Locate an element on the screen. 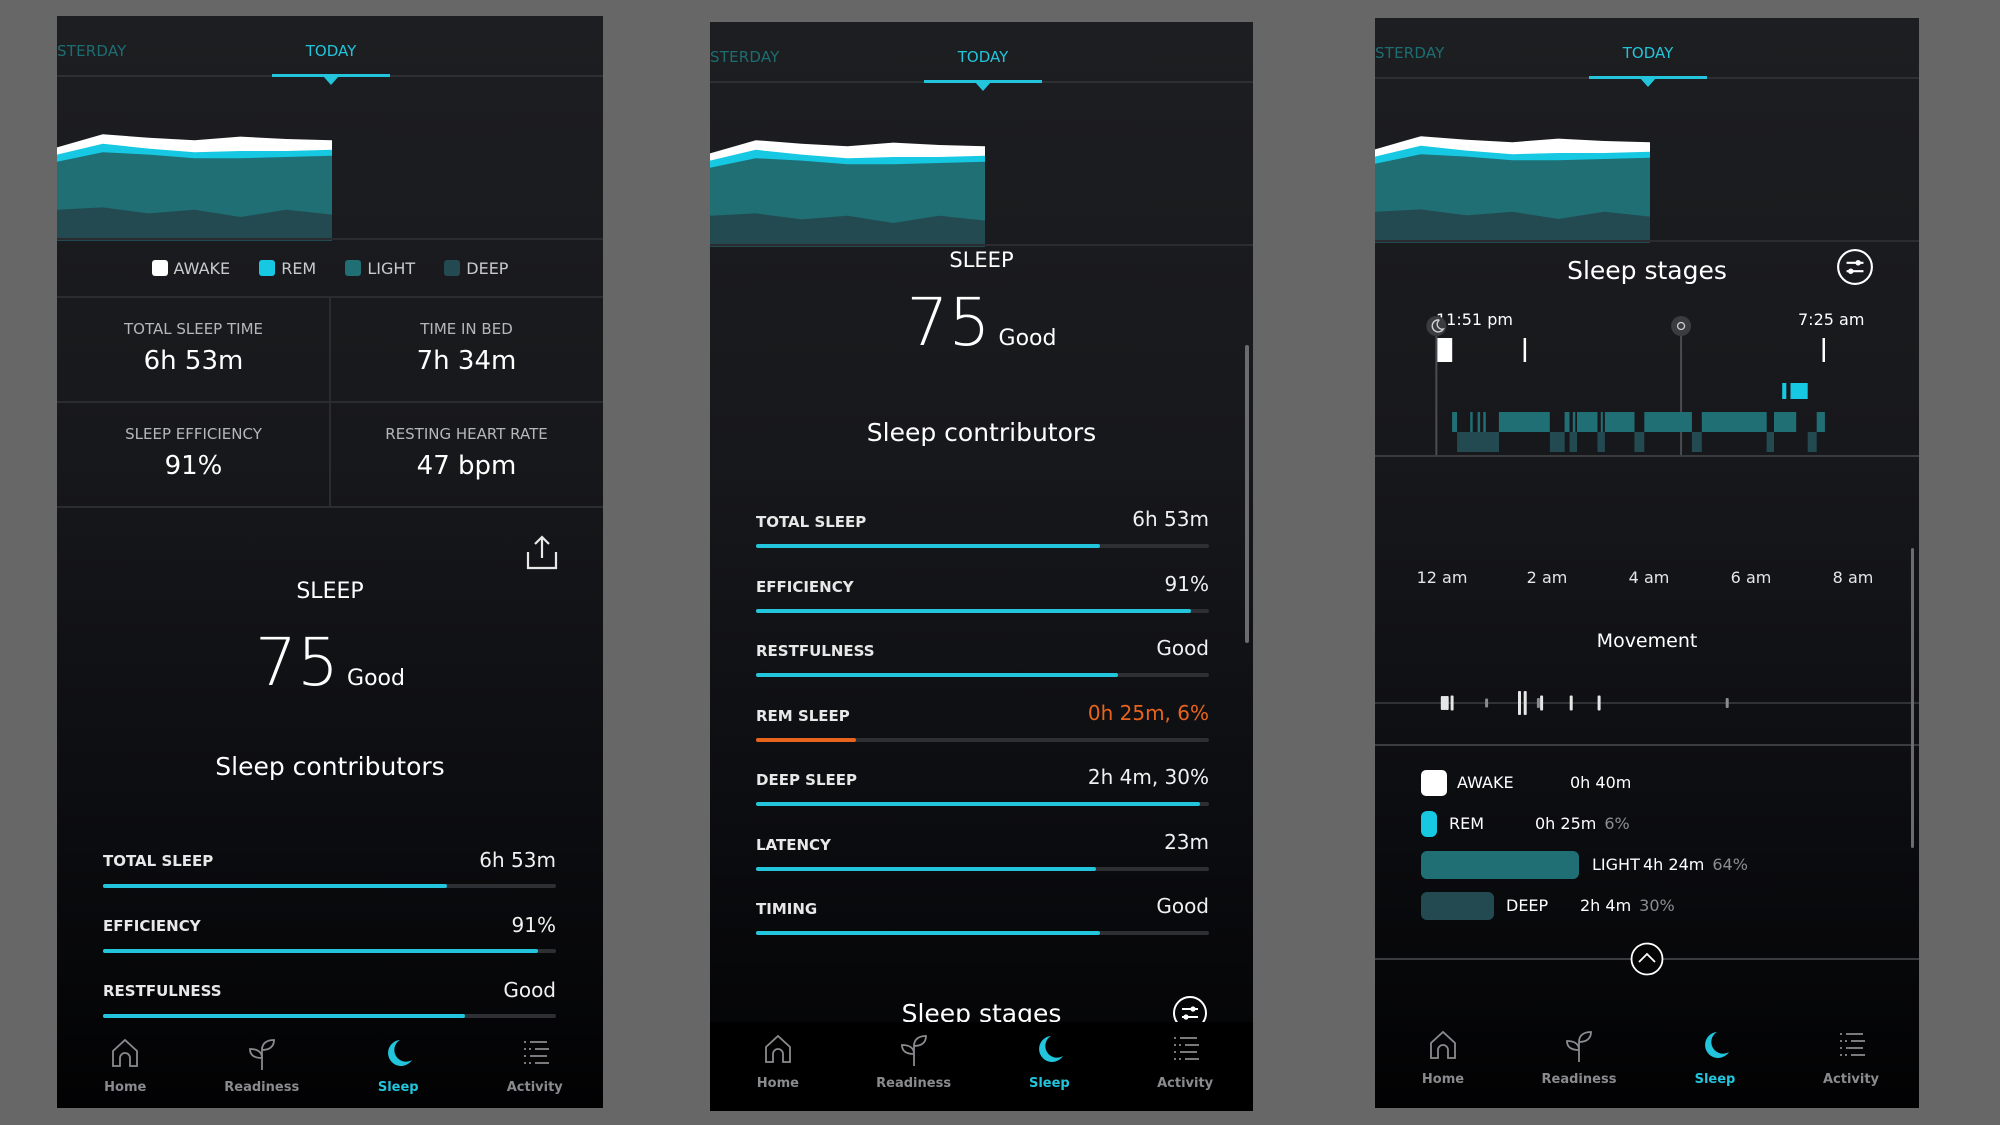 The width and height of the screenshot is (2000, 1125). stage-duration-value: 0h 40m is located at coordinates (1601, 782).